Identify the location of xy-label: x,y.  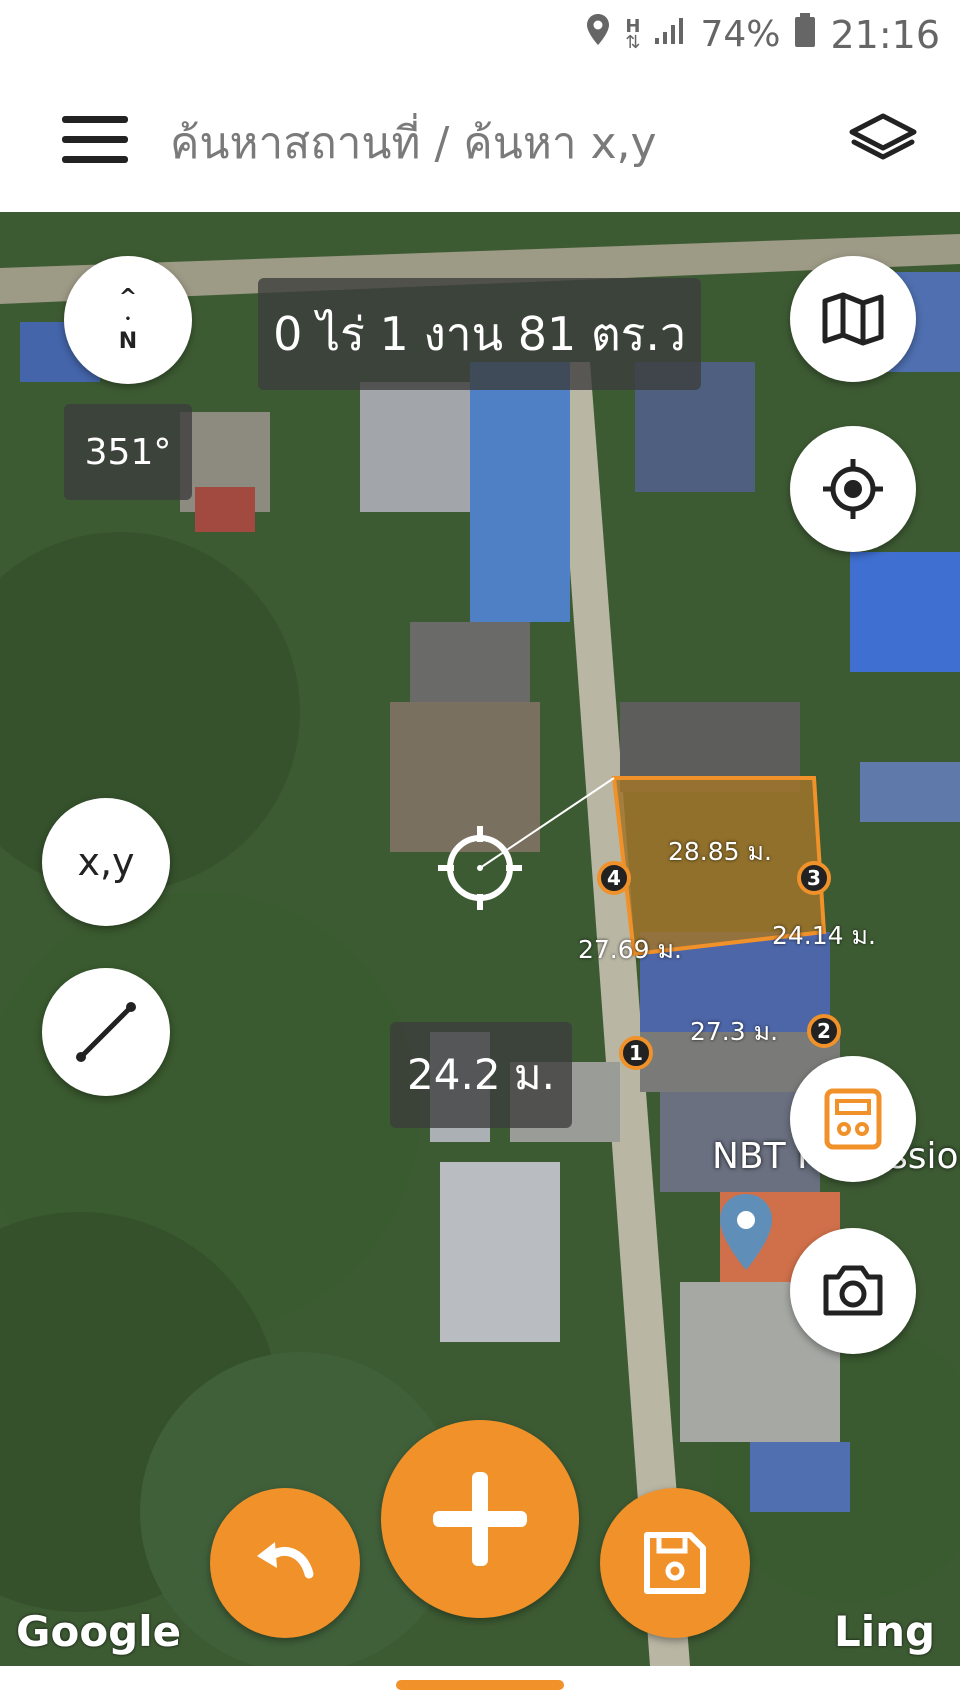
(106, 862).